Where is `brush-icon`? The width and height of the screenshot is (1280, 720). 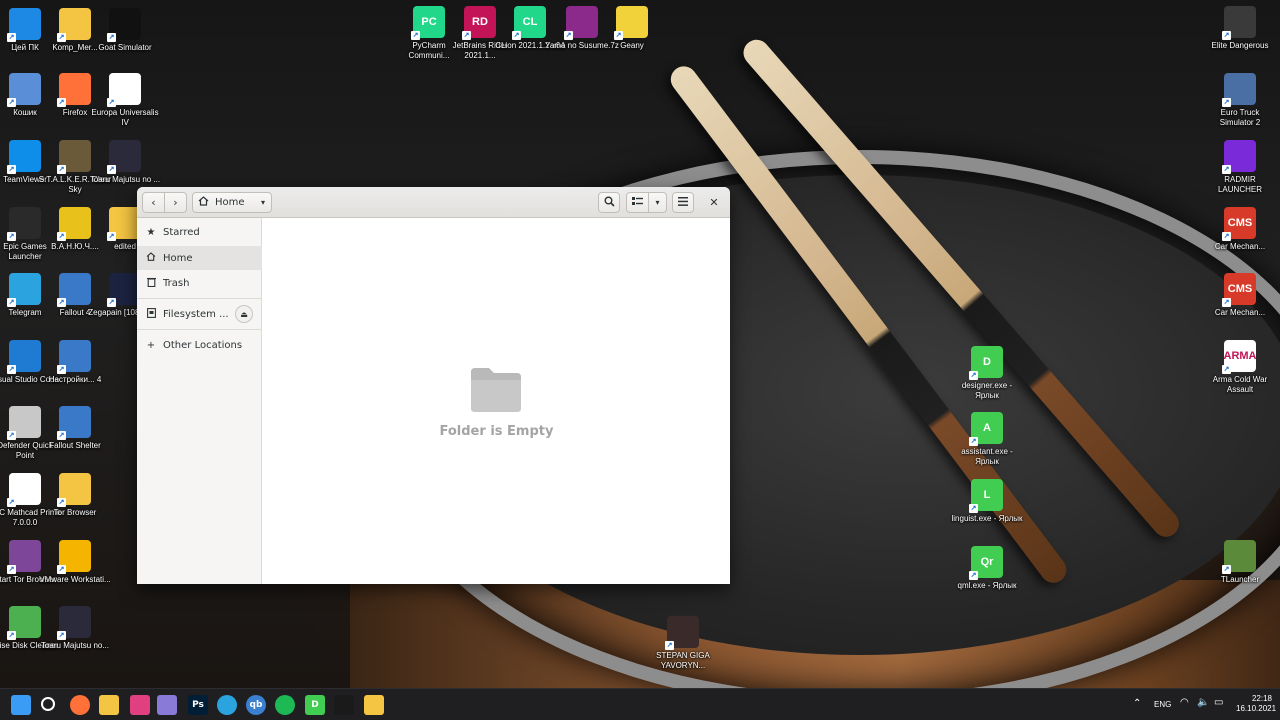 brush-icon is located at coordinates (167, 705).